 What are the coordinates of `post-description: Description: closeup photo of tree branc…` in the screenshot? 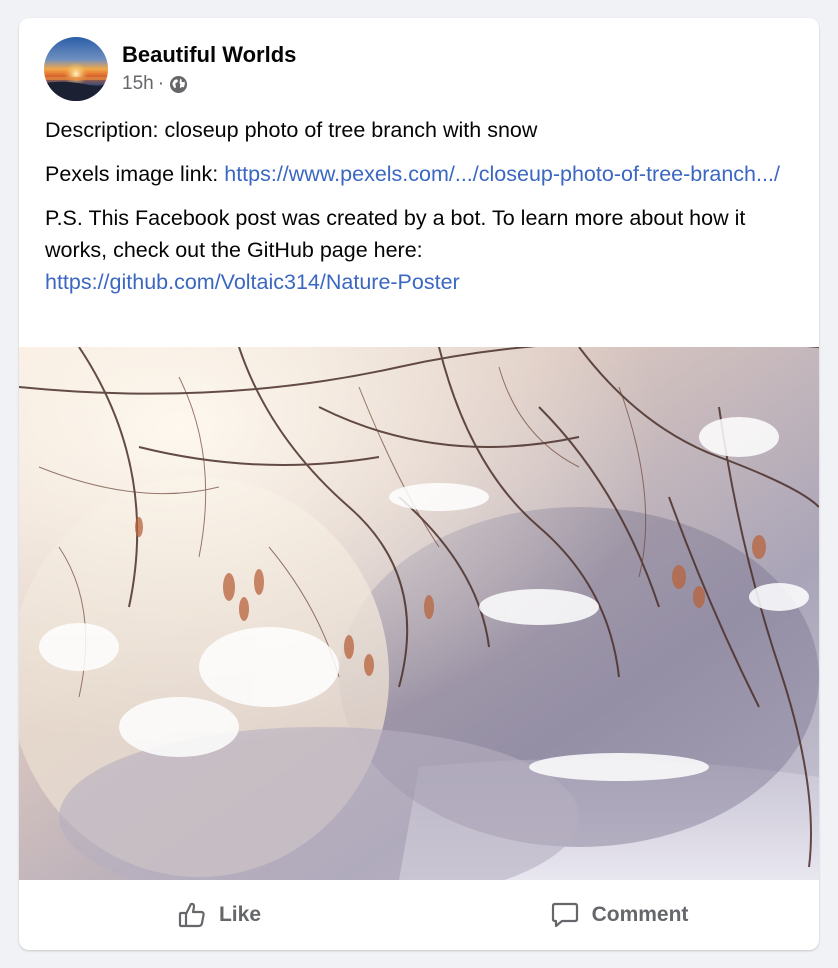 It's located at (291, 130).